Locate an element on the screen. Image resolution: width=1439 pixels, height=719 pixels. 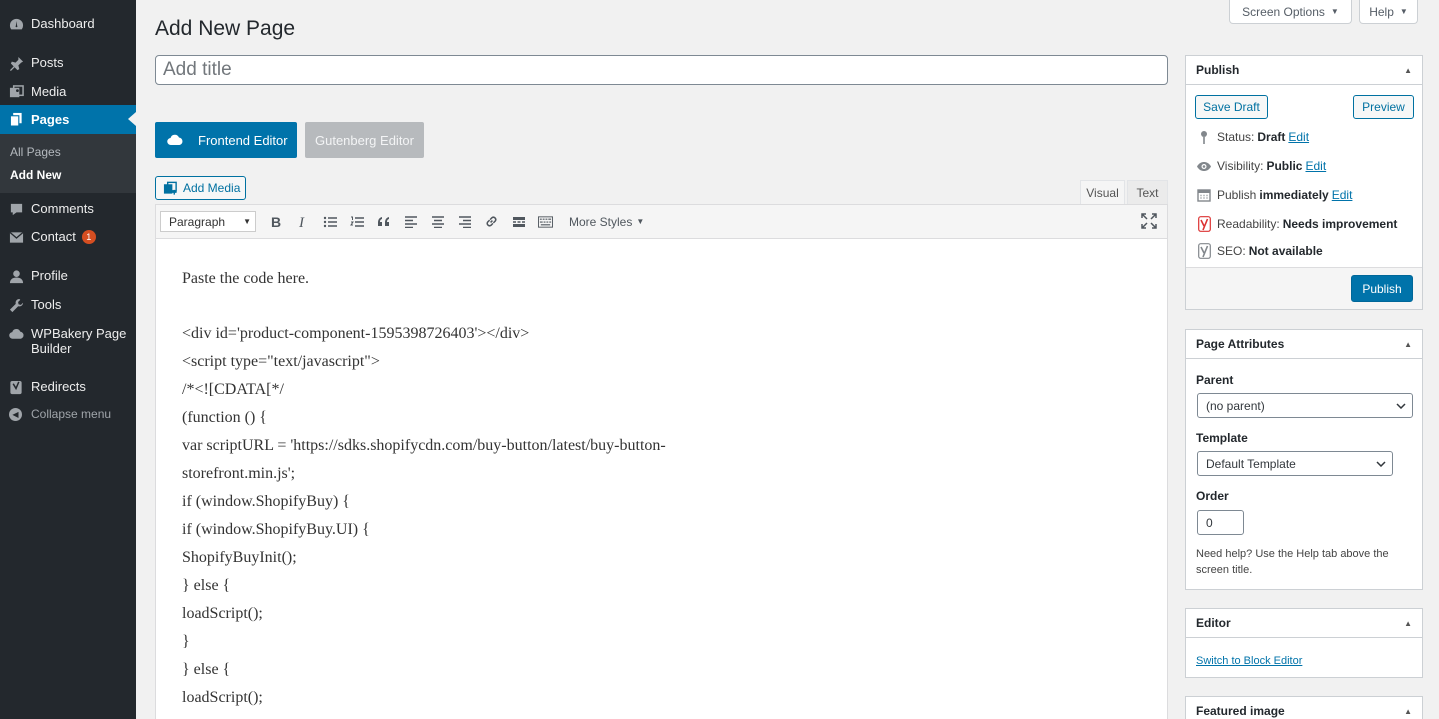
user-icon is located at coordinates (16, 276).